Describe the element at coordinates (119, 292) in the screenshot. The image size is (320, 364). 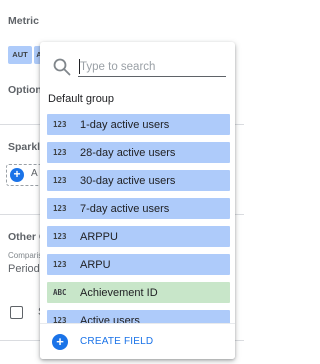
I see `field-item-label: Achievement ID` at that location.